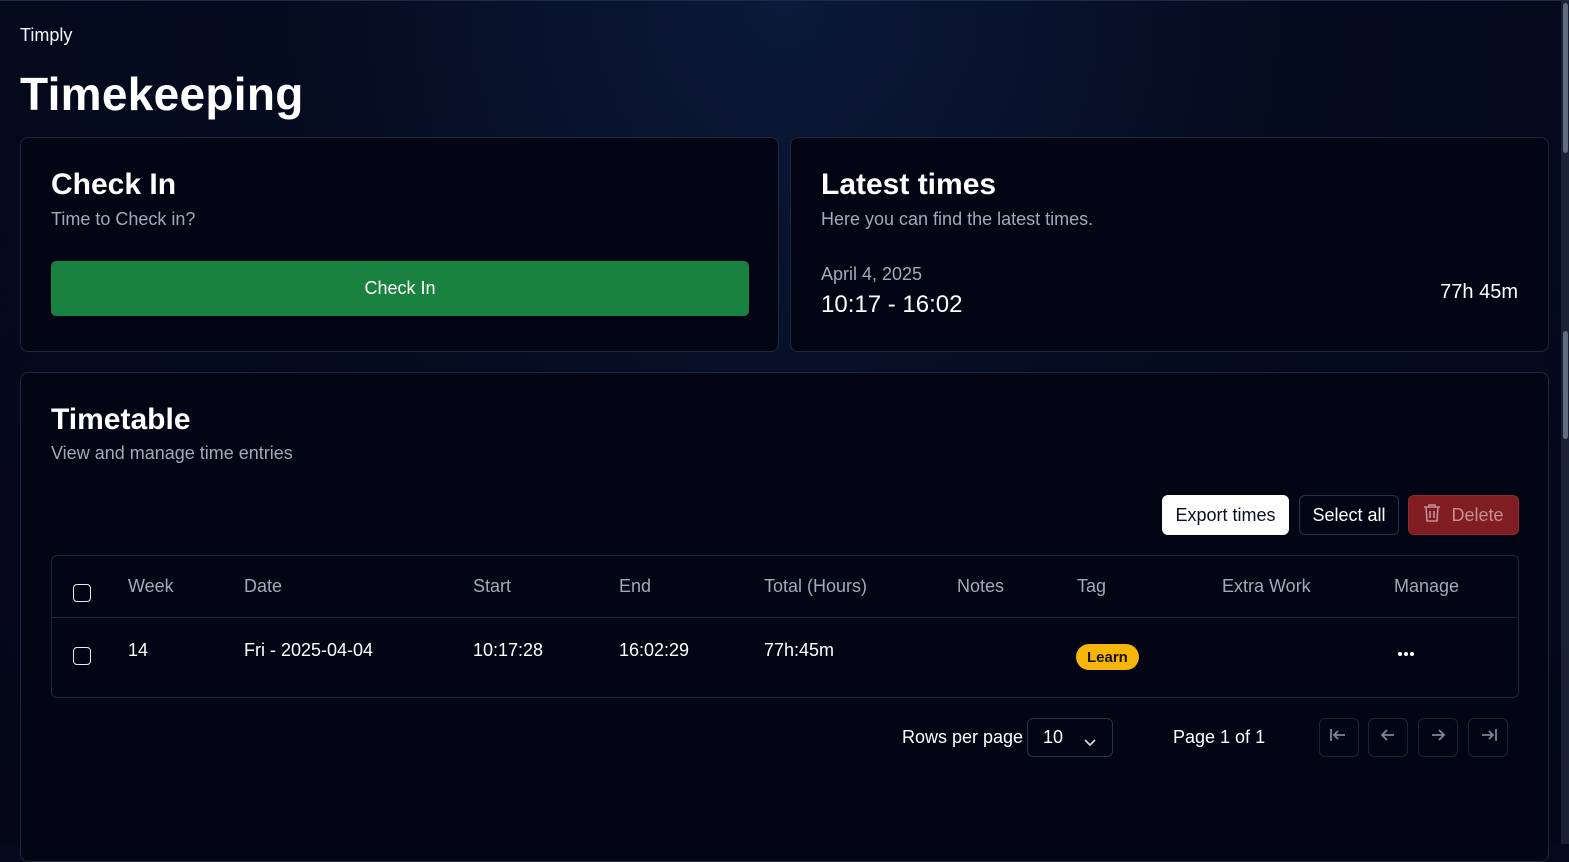  Describe the element at coordinates (909, 184) in the screenshot. I see `latest-times-title: Latest times` at that location.